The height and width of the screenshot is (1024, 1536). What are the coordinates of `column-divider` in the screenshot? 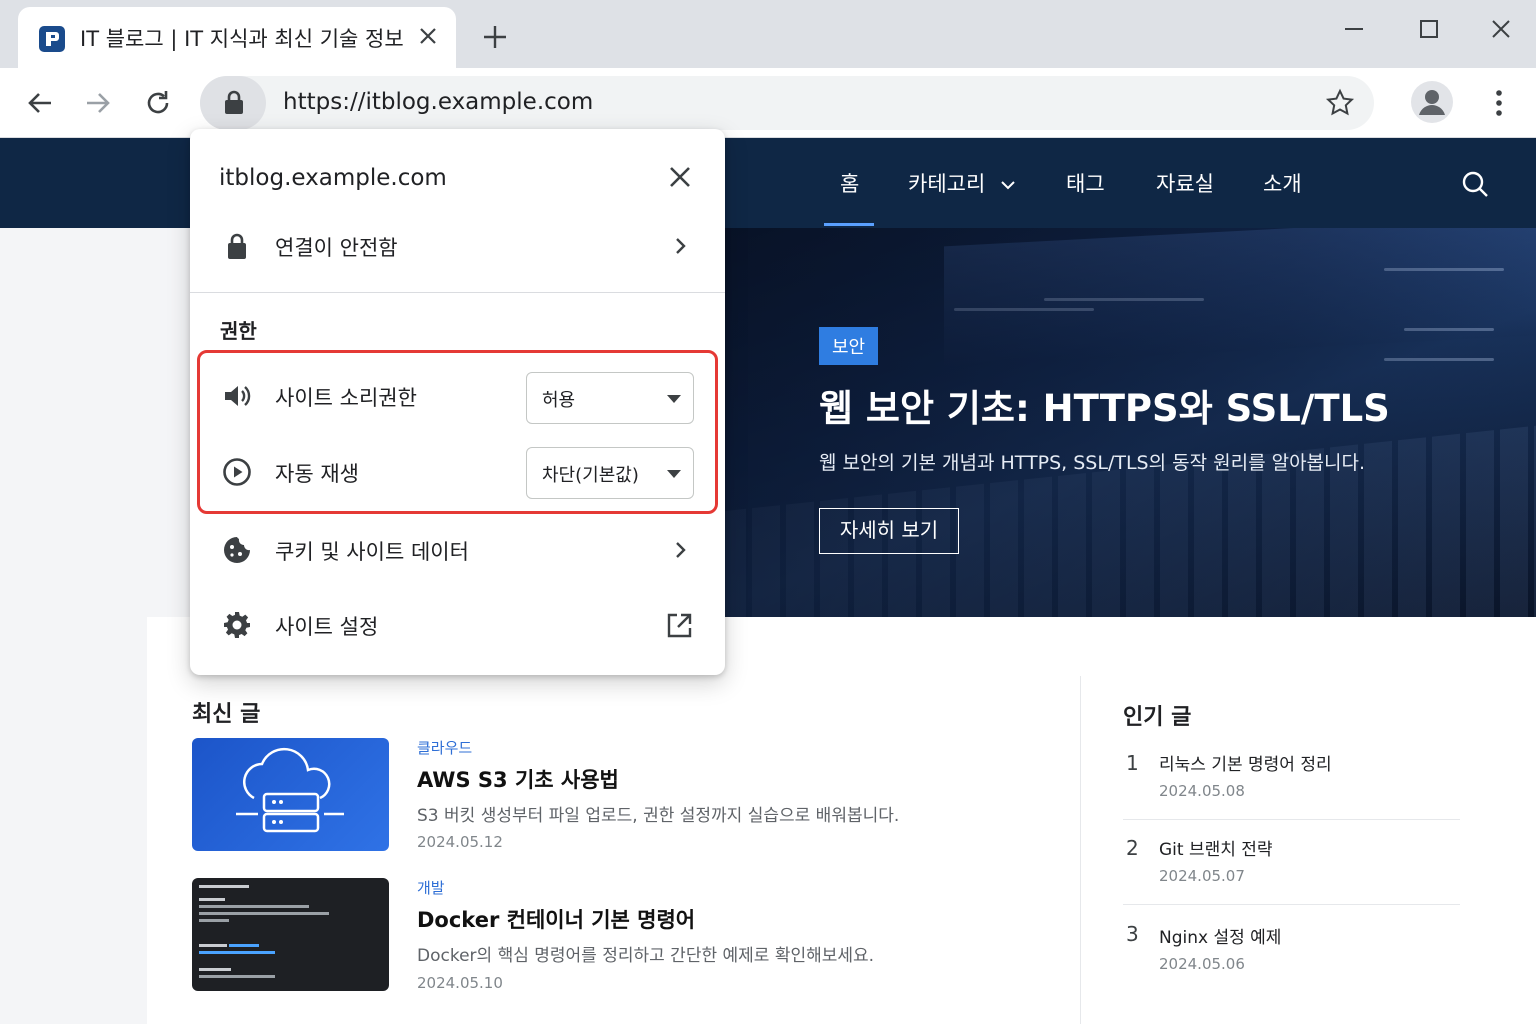 It's located at (1080, 850).